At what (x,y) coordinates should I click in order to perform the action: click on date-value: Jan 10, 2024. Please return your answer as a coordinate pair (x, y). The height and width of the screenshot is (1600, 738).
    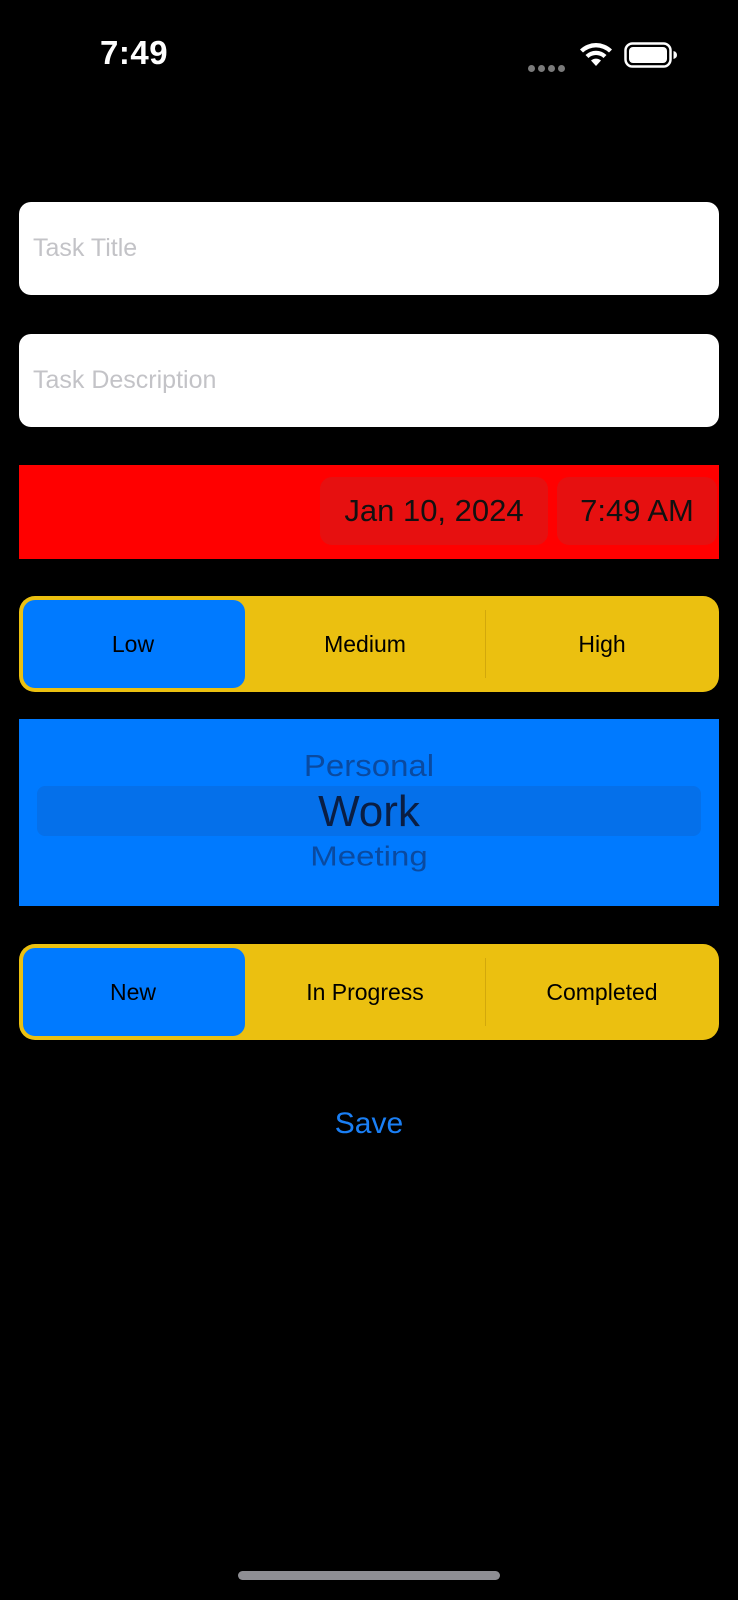
    Looking at the image, I should click on (434, 510).